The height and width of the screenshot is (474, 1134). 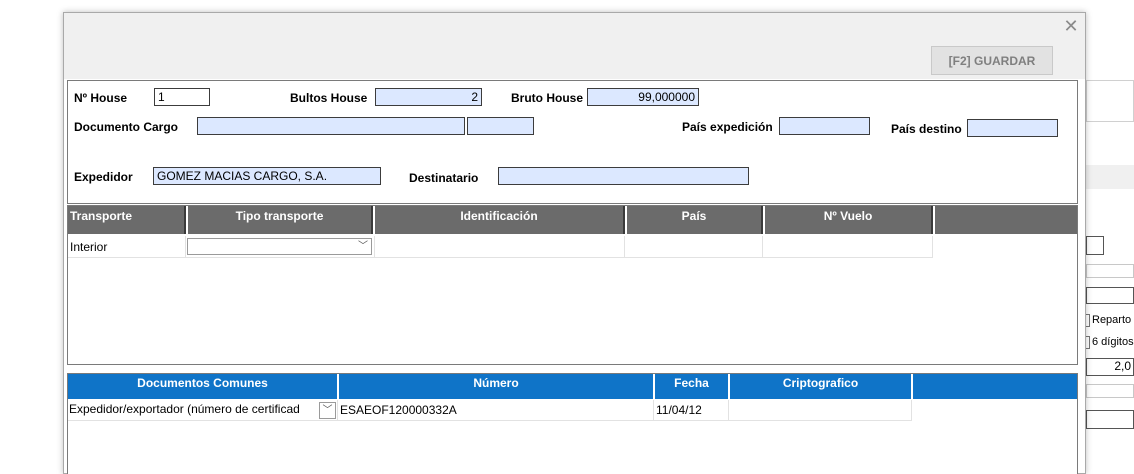 What do you see at coordinates (820, 410) in the screenshot?
I see `table-row-cell-criptografico` at bounding box center [820, 410].